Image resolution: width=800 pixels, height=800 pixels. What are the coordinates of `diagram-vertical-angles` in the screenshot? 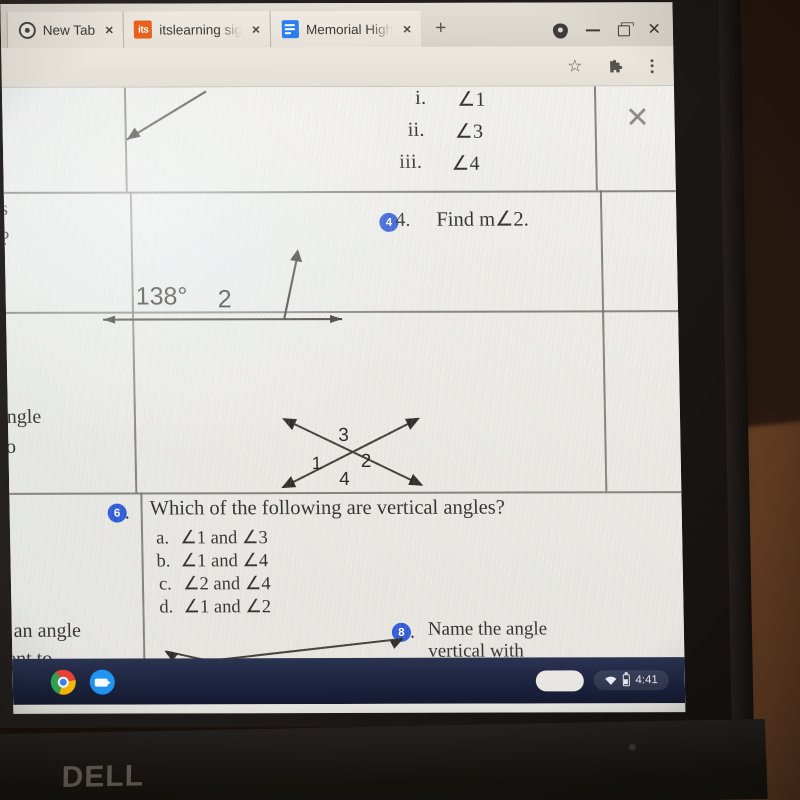 It's located at (352, 453).